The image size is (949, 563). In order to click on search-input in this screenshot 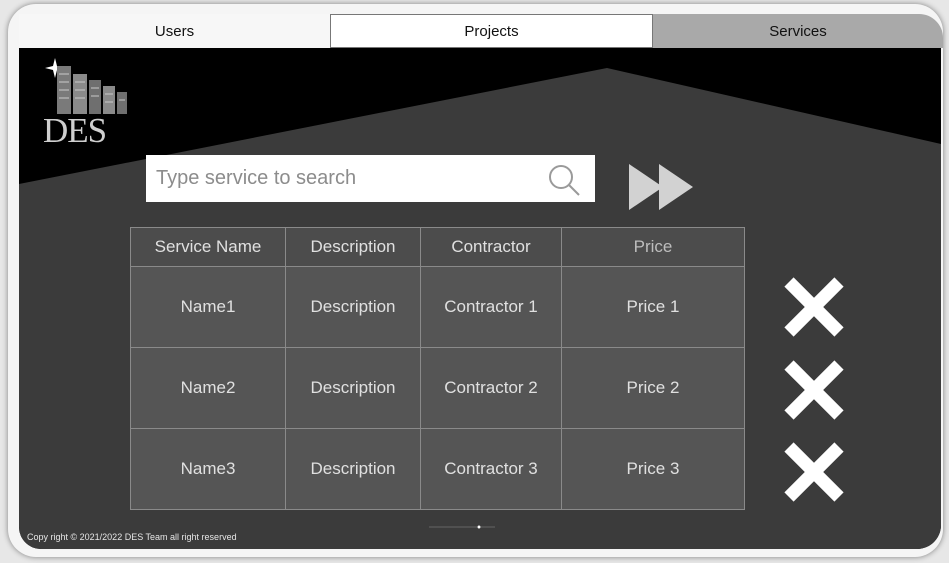, I will do `click(346, 178)`.